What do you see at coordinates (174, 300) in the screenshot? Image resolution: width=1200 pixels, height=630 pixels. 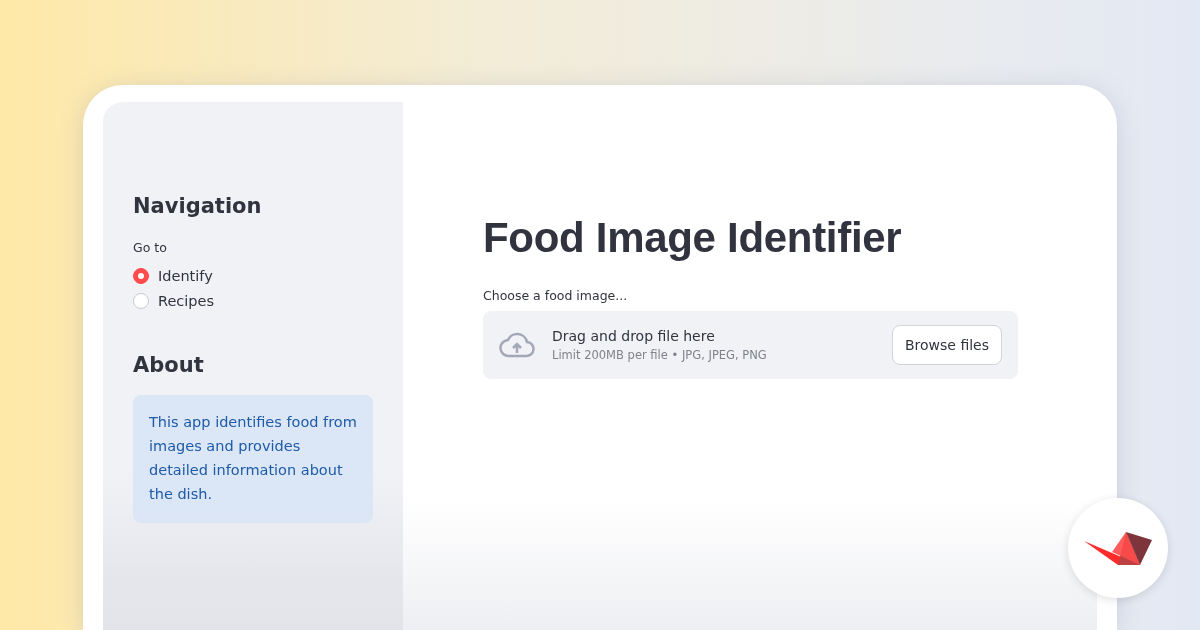 I see `radio-option: Recipes` at bounding box center [174, 300].